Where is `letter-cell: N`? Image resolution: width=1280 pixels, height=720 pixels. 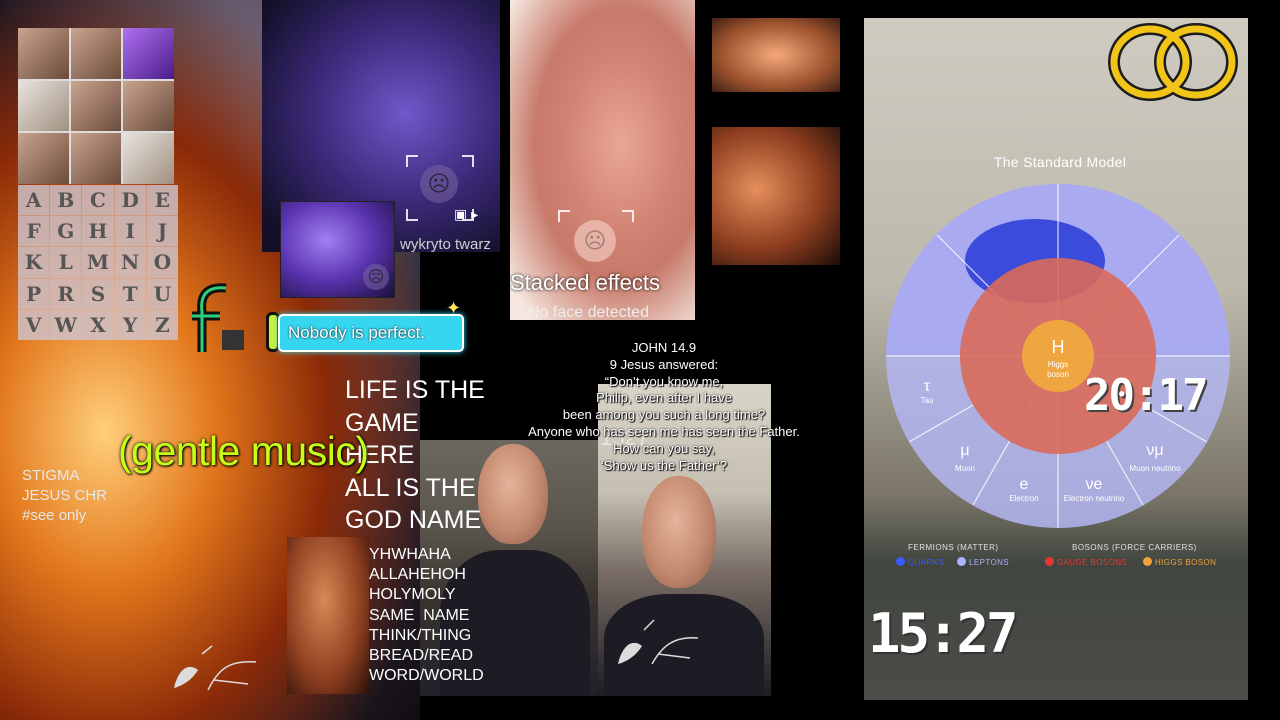
letter-cell: N is located at coordinates (130, 262).